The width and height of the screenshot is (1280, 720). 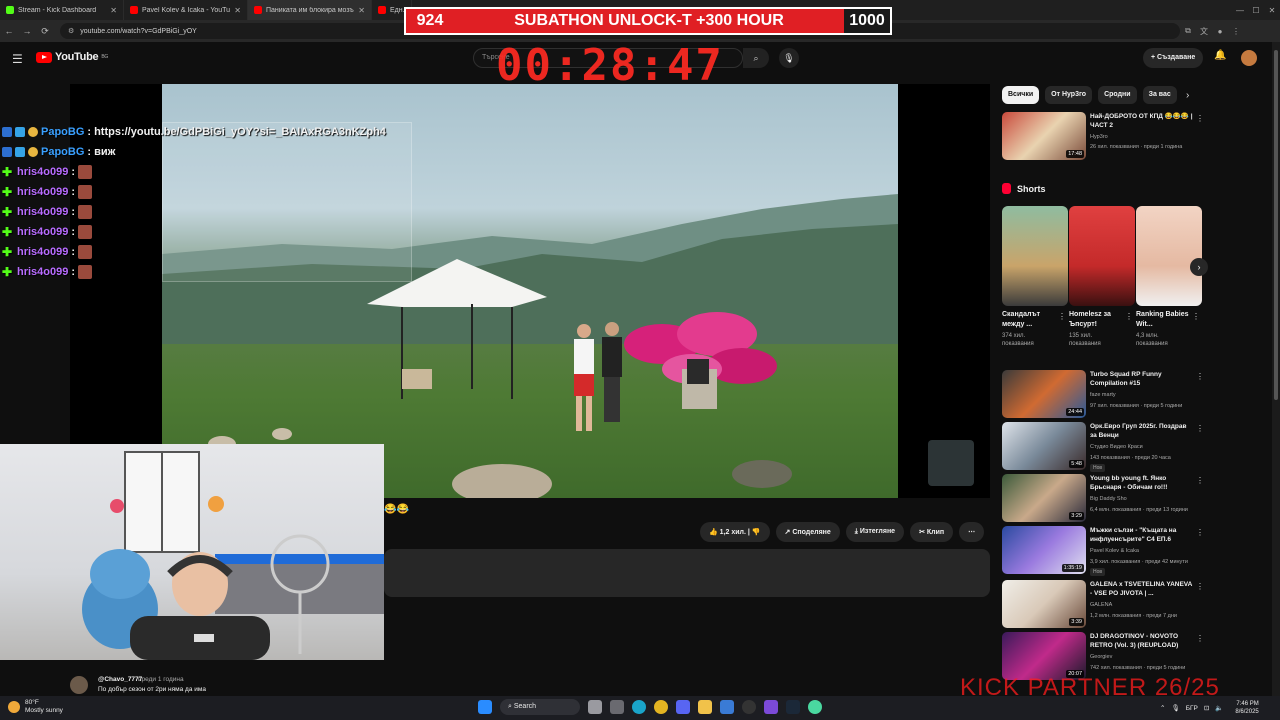 I want to click on volume-icon: 🔈, so click(x=1219, y=708).